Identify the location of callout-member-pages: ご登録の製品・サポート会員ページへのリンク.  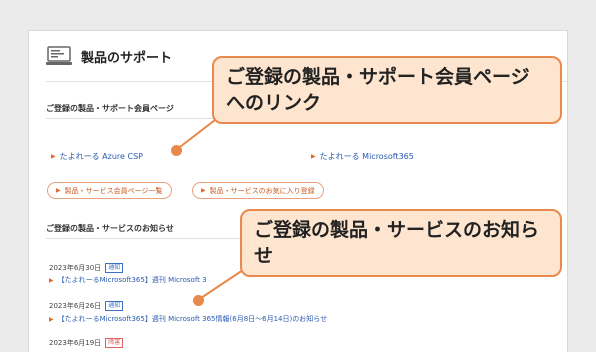
(387, 90).